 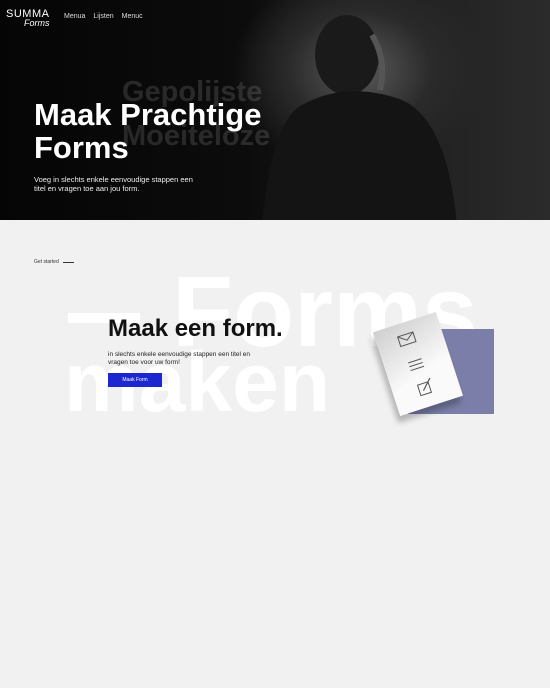 What do you see at coordinates (132, 16) in the screenshot?
I see `nav-item-menuc: Menuc` at bounding box center [132, 16].